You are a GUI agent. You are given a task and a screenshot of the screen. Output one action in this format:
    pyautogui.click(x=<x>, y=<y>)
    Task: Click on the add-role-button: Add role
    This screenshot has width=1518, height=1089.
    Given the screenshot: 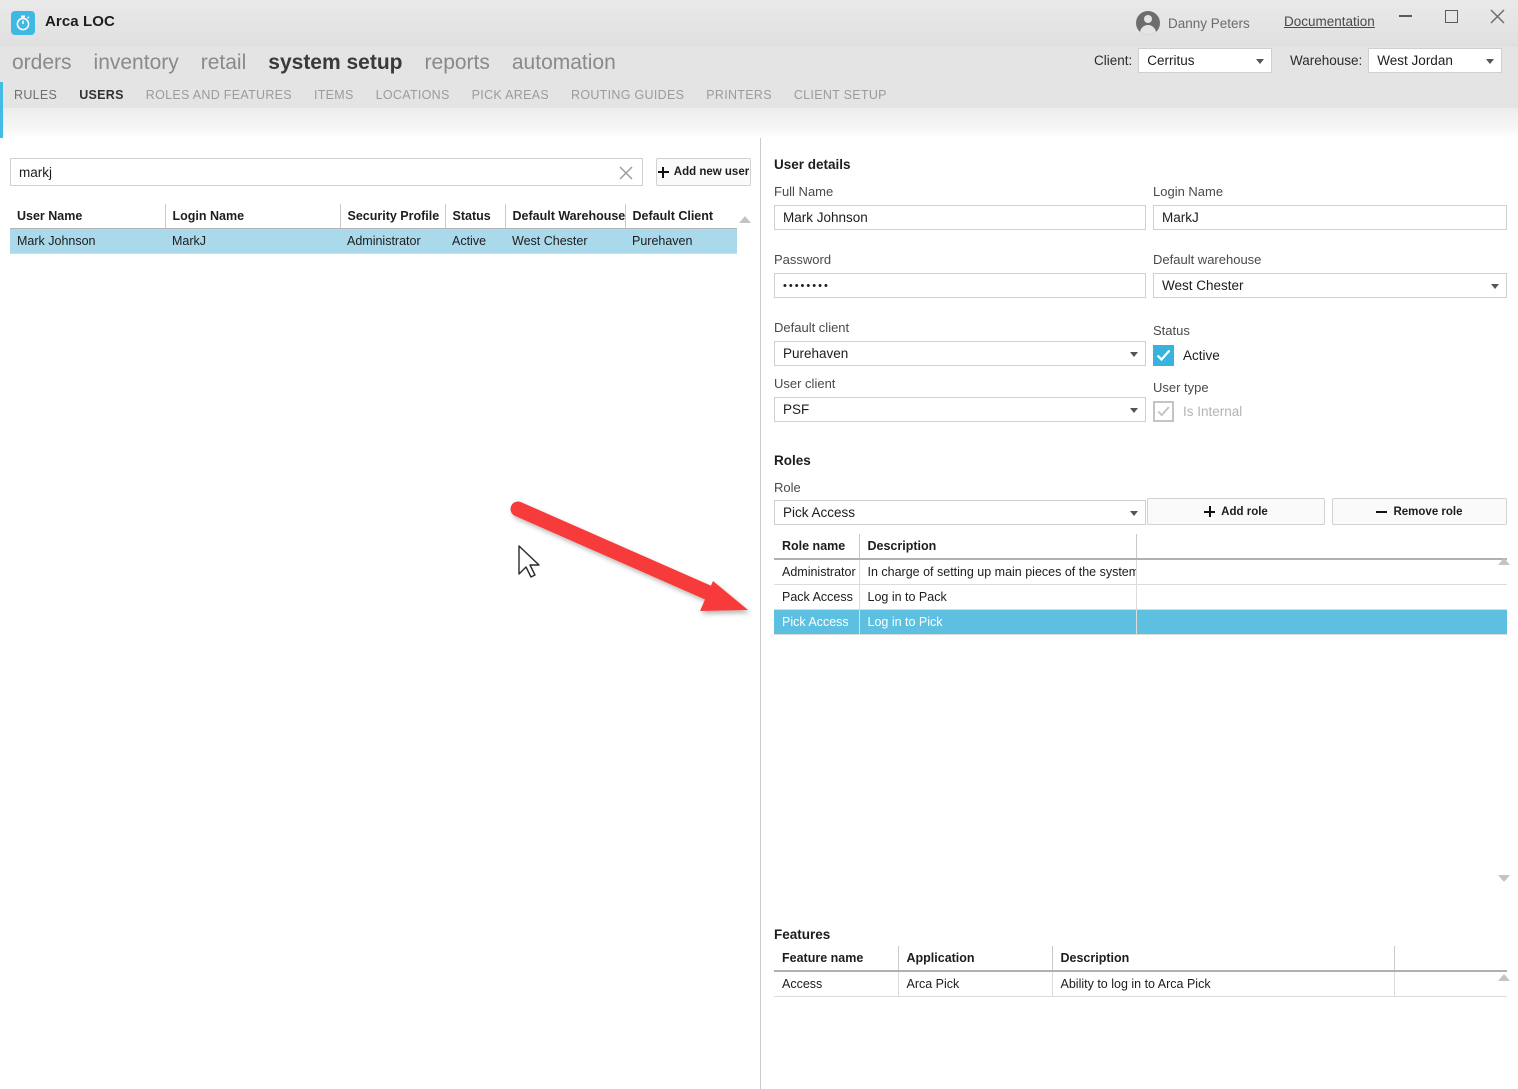 What is the action you would take?
    pyautogui.click(x=1236, y=511)
    